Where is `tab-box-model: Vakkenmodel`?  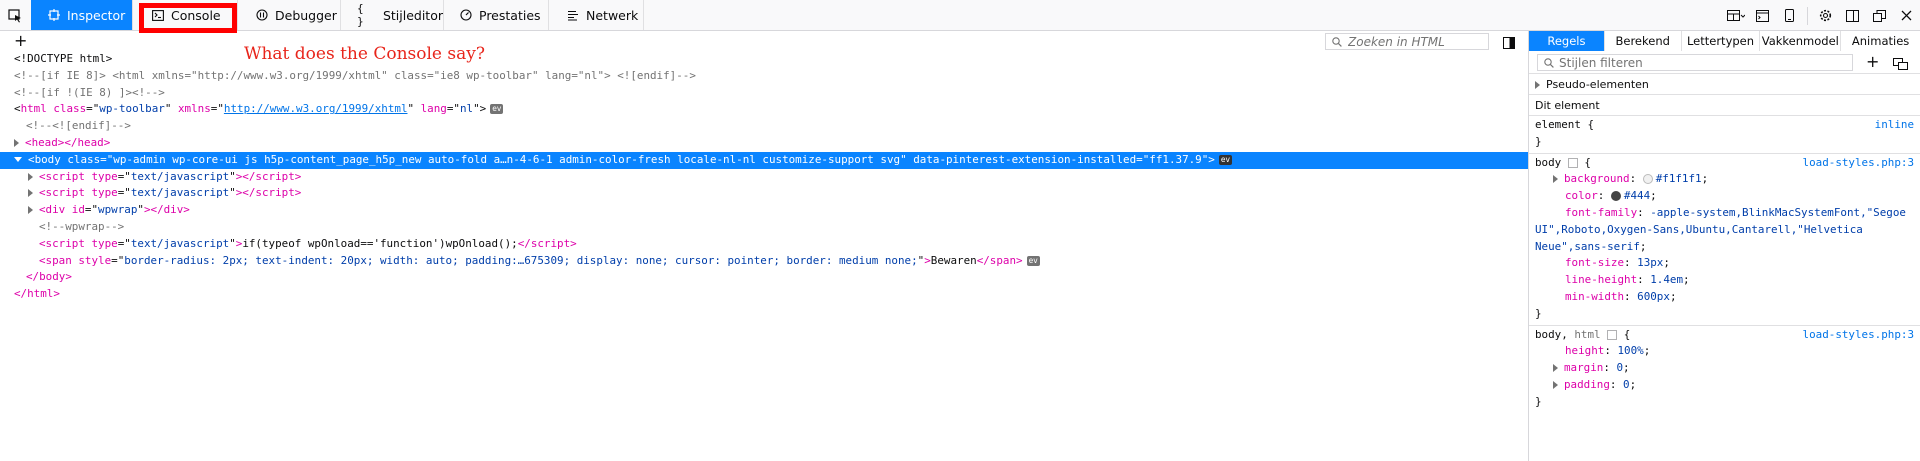 tab-box-model: Vakkenmodel is located at coordinates (1801, 41).